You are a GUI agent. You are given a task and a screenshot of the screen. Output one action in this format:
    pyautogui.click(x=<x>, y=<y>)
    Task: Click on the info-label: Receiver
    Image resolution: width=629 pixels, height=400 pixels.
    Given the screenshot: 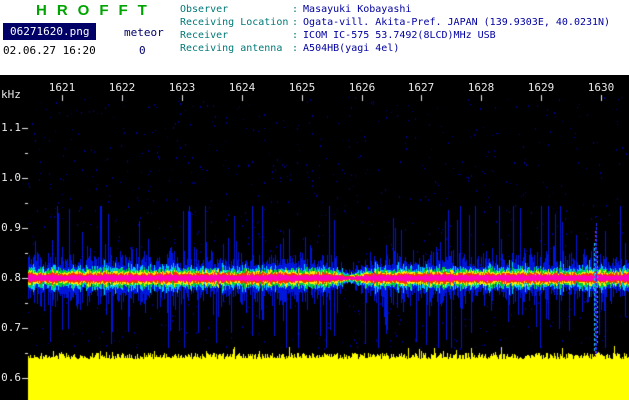 What is the action you would take?
    pyautogui.click(x=204, y=35)
    